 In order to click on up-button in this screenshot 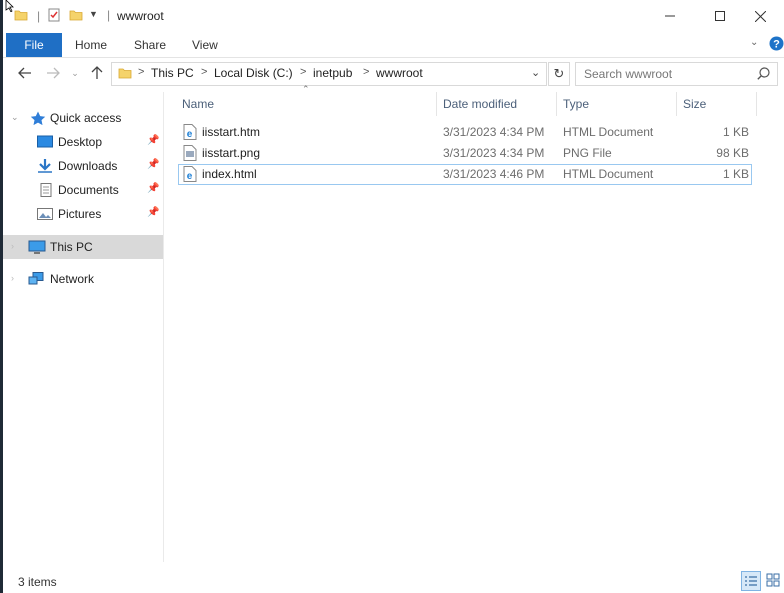, I will do `click(97, 73)`.